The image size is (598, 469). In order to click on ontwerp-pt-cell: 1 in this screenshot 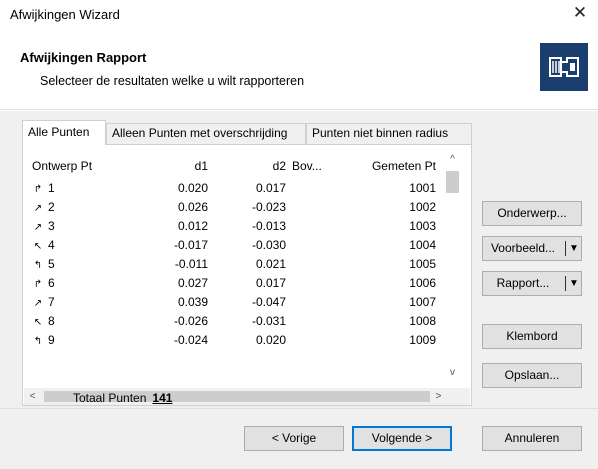, I will do `click(51, 188)`.